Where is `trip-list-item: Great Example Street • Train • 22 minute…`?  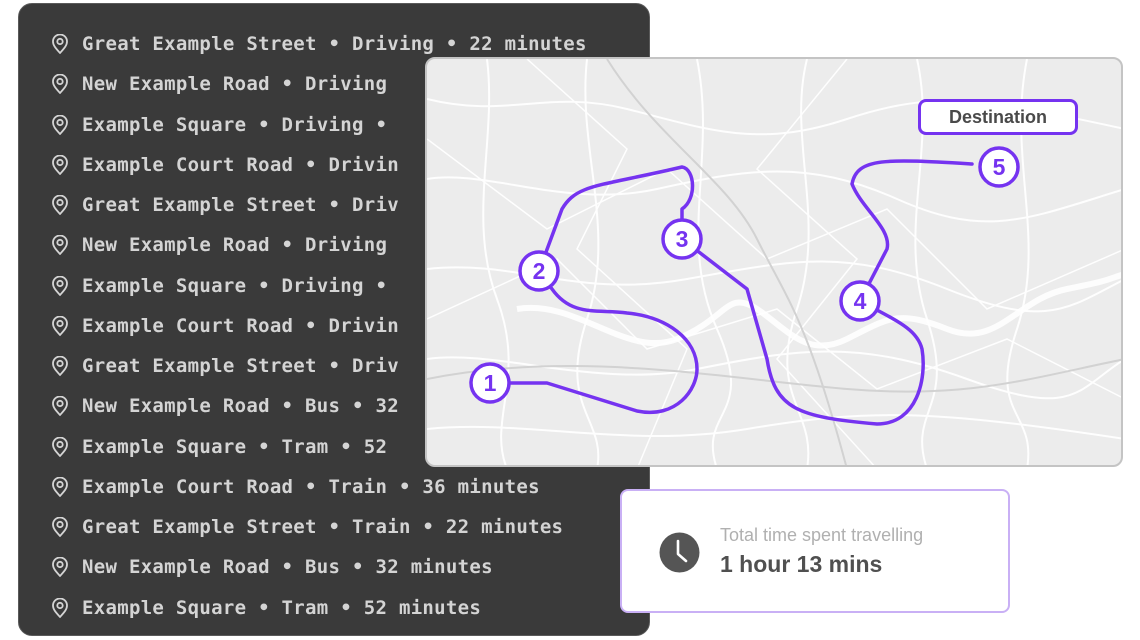
trip-list-item: Great Example Street • Train • 22 minute… is located at coordinates (319, 527).